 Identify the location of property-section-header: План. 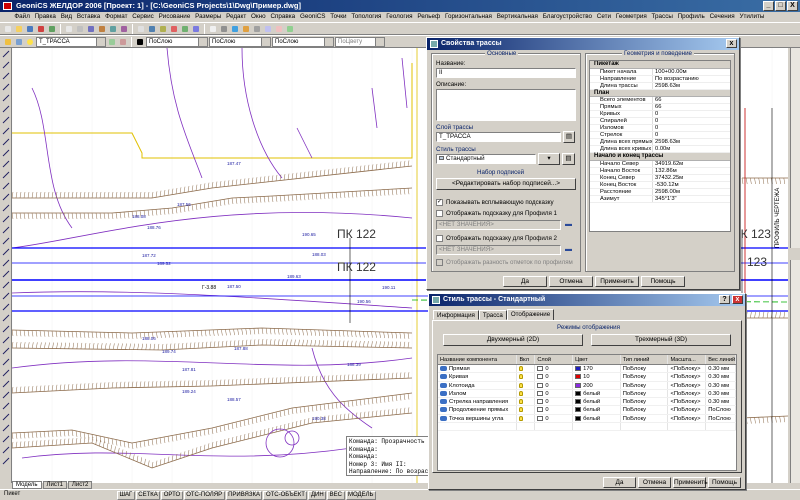
(660, 93).